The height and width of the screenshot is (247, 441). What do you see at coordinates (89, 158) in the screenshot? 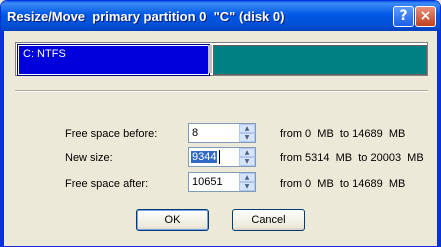
I see `new-size-label: New size:` at bounding box center [89, 158].